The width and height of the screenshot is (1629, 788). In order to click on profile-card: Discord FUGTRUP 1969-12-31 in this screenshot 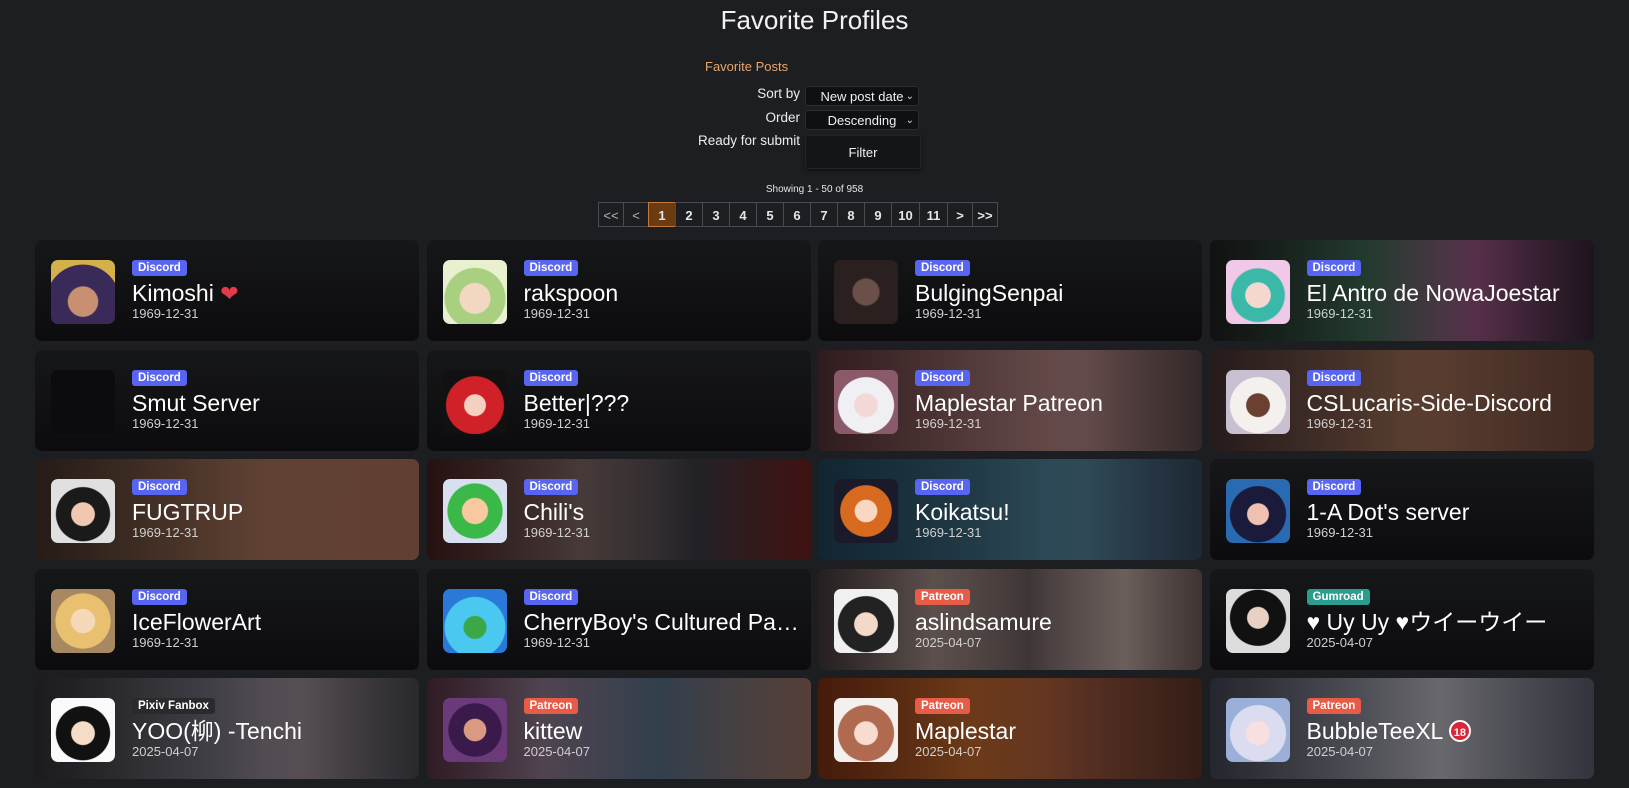, I will do `click(227, 509)`.